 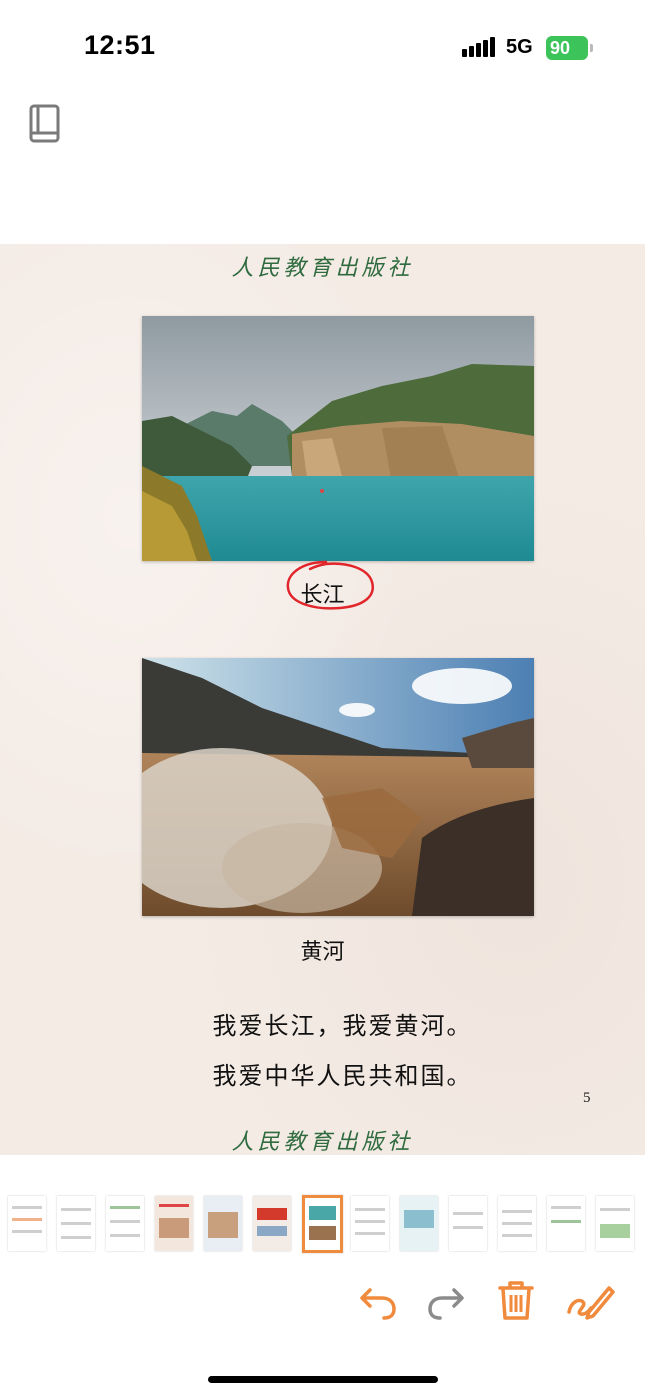 What do you see at coordinates (342, 1026) in the screenshot?
I see `text-line-1: 我爱长江，我爱黄河。` at bounding box center [342, 1026].